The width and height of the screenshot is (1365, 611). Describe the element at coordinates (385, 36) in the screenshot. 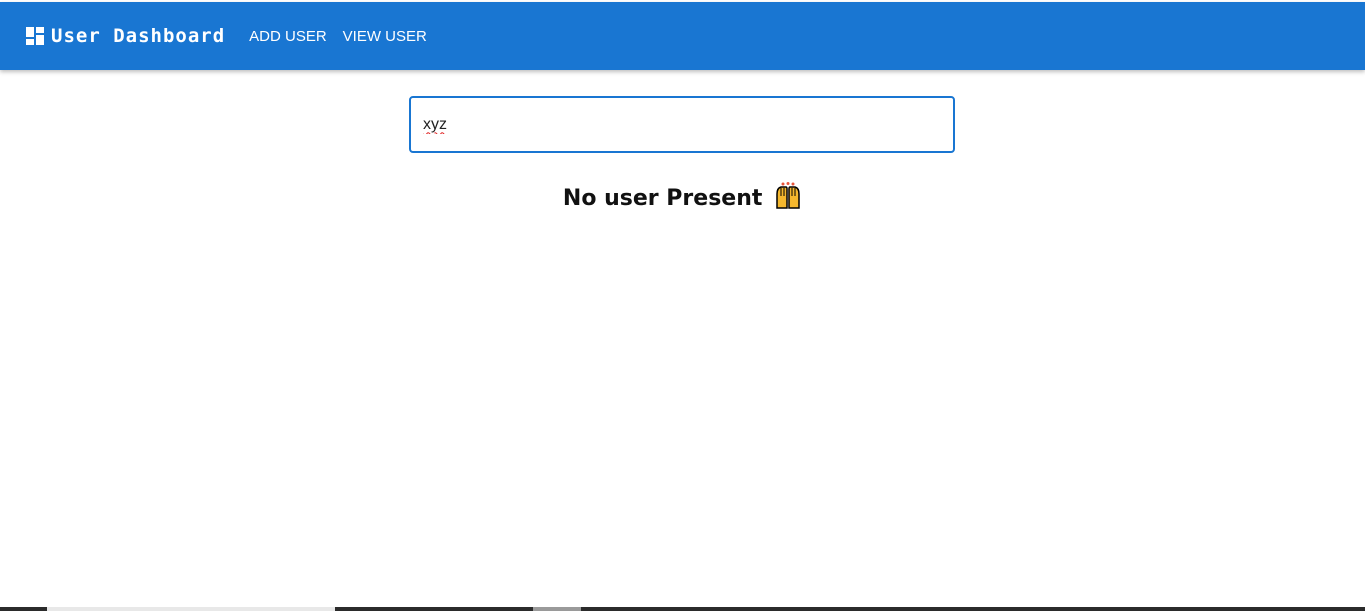

I see `nav-view-user: VIEW USER` at that location.